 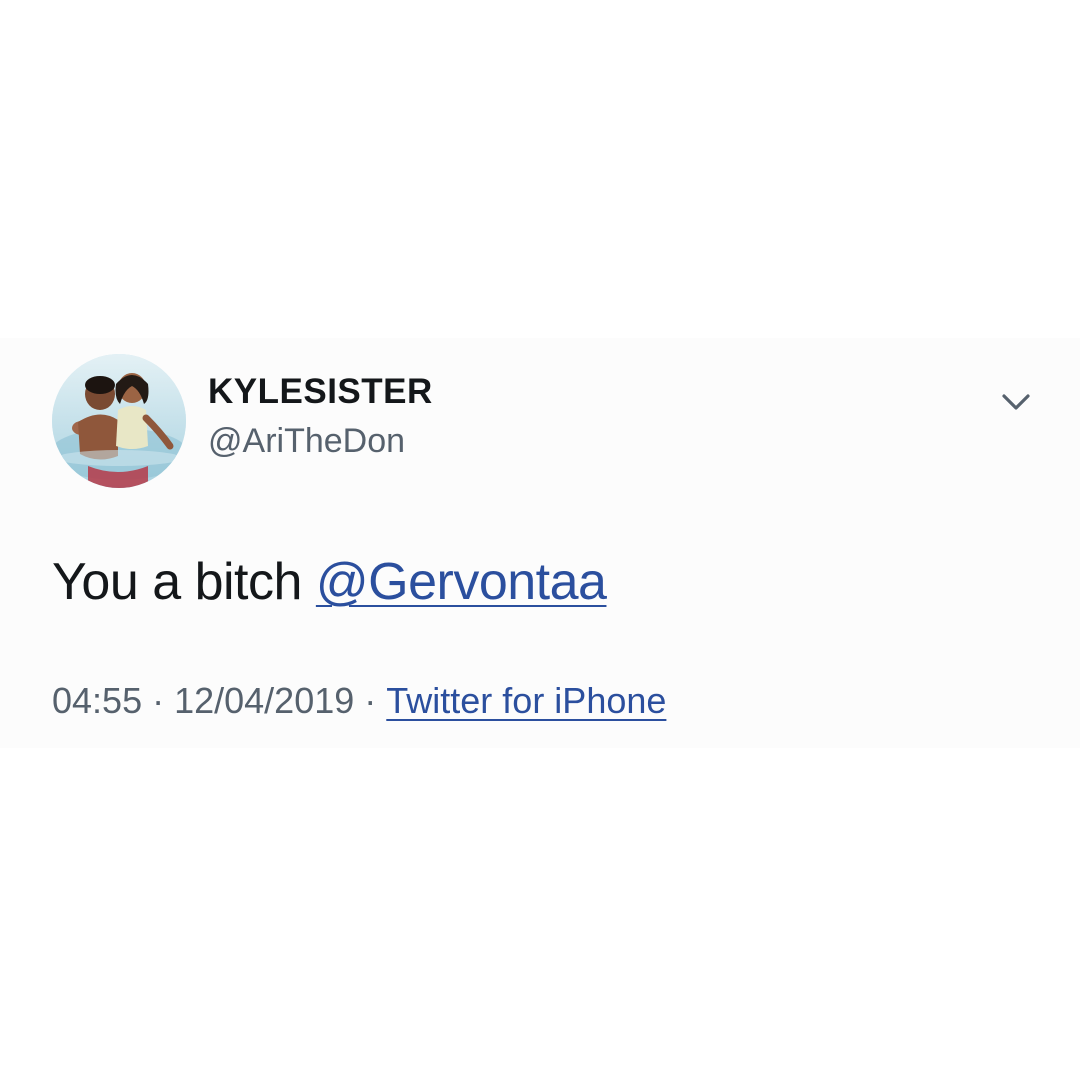 What do you see at coordinates (97, 700) in the screenshot?
I see `tweet-time: 04:55` at bounding box center [97, 700].